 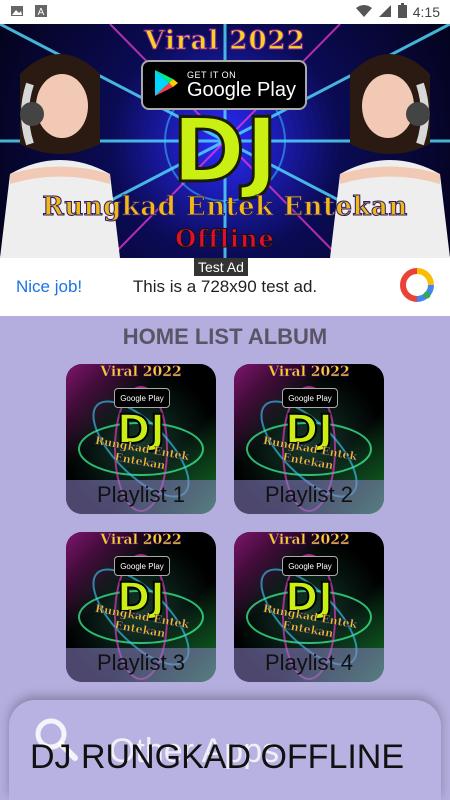 I want to click on banner-viral-text: Viral 2022, so click(x=225, y=41).